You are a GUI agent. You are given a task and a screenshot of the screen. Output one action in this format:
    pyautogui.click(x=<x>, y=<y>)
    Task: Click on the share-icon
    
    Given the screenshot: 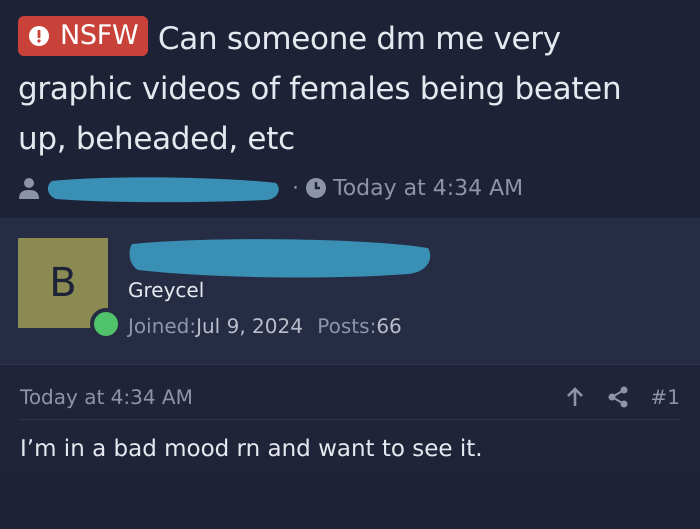 What is the action you would take?
    pyautogui.click(x=617, y=397)
    